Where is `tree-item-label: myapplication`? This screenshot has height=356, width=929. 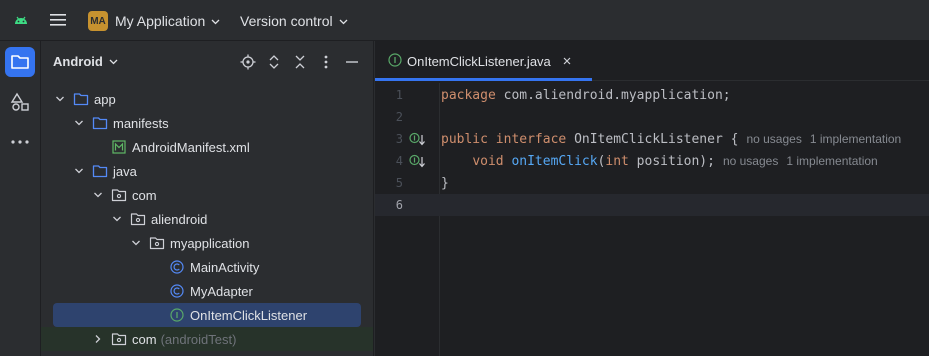 tree-item-label: myapplication is located at coordinates (210, 243).